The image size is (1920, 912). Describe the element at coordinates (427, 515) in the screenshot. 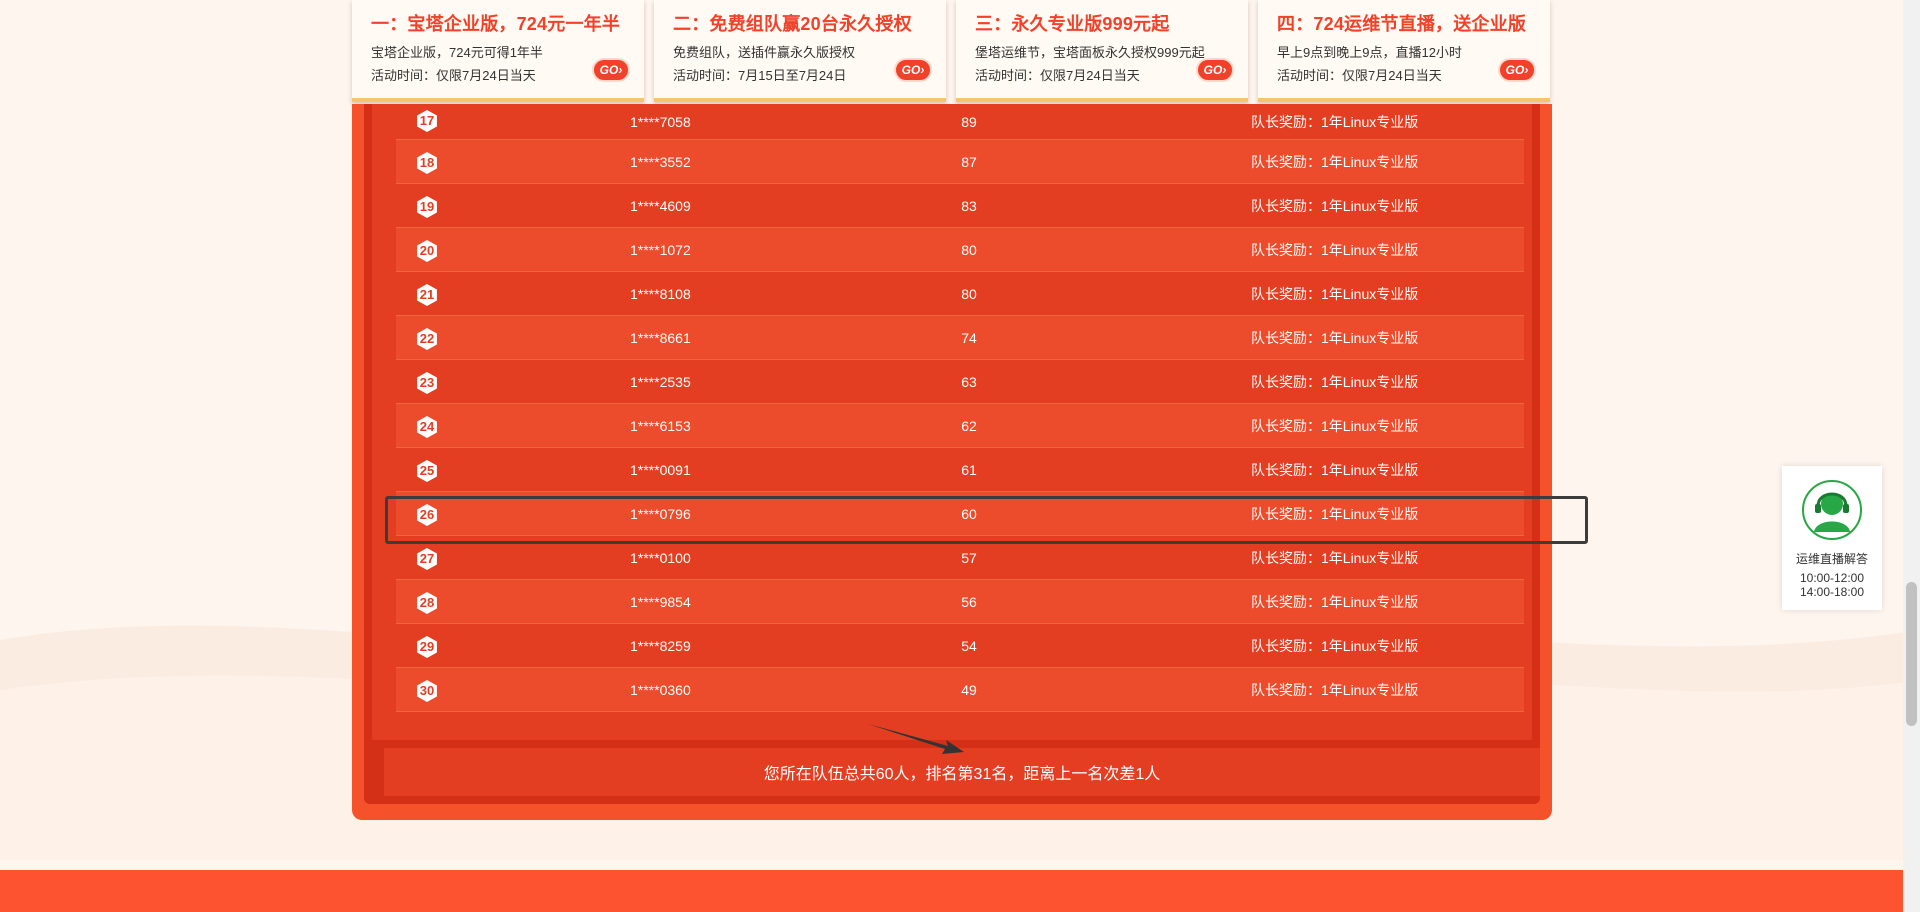

I see `rank-badge: 26` at that location.